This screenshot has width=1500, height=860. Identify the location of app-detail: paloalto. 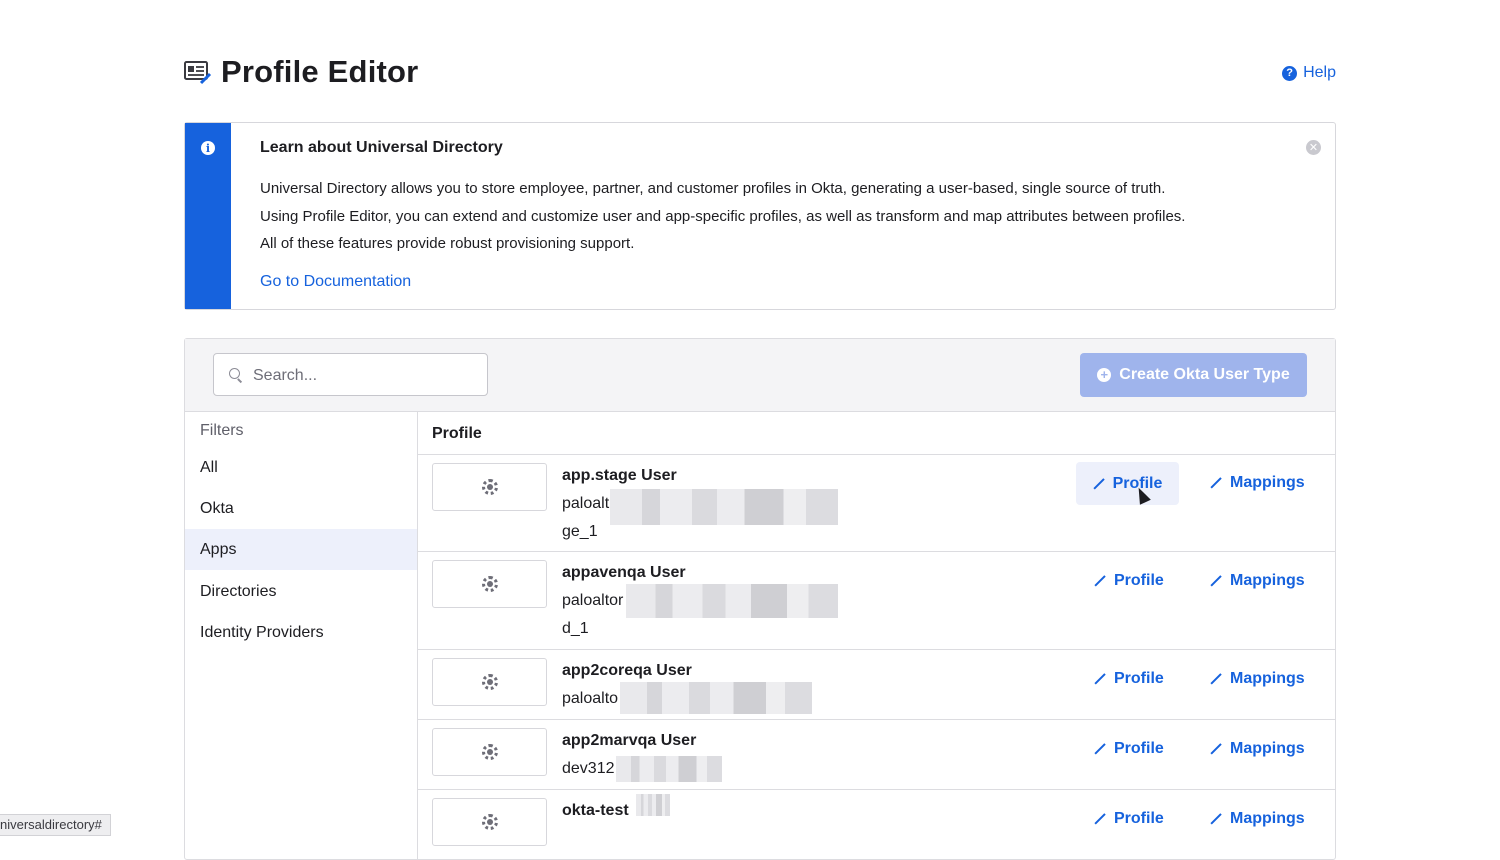
(590, 698).